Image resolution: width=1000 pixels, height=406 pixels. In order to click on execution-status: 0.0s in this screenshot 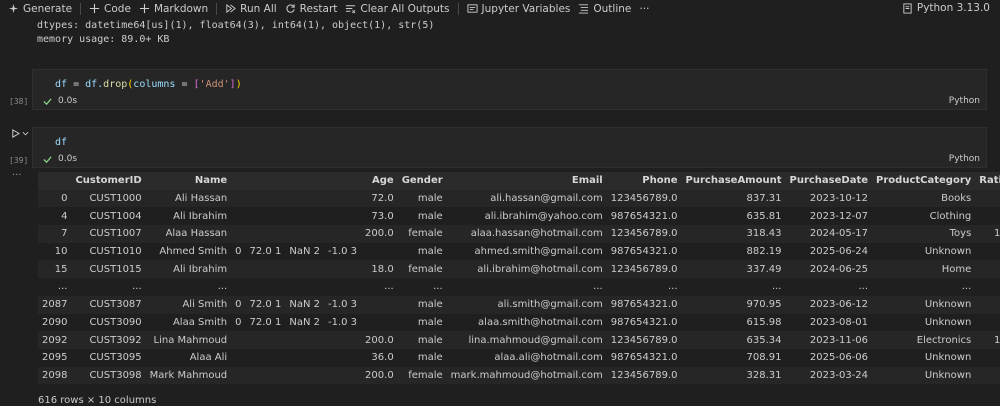, I will do `click(60, 101)`.